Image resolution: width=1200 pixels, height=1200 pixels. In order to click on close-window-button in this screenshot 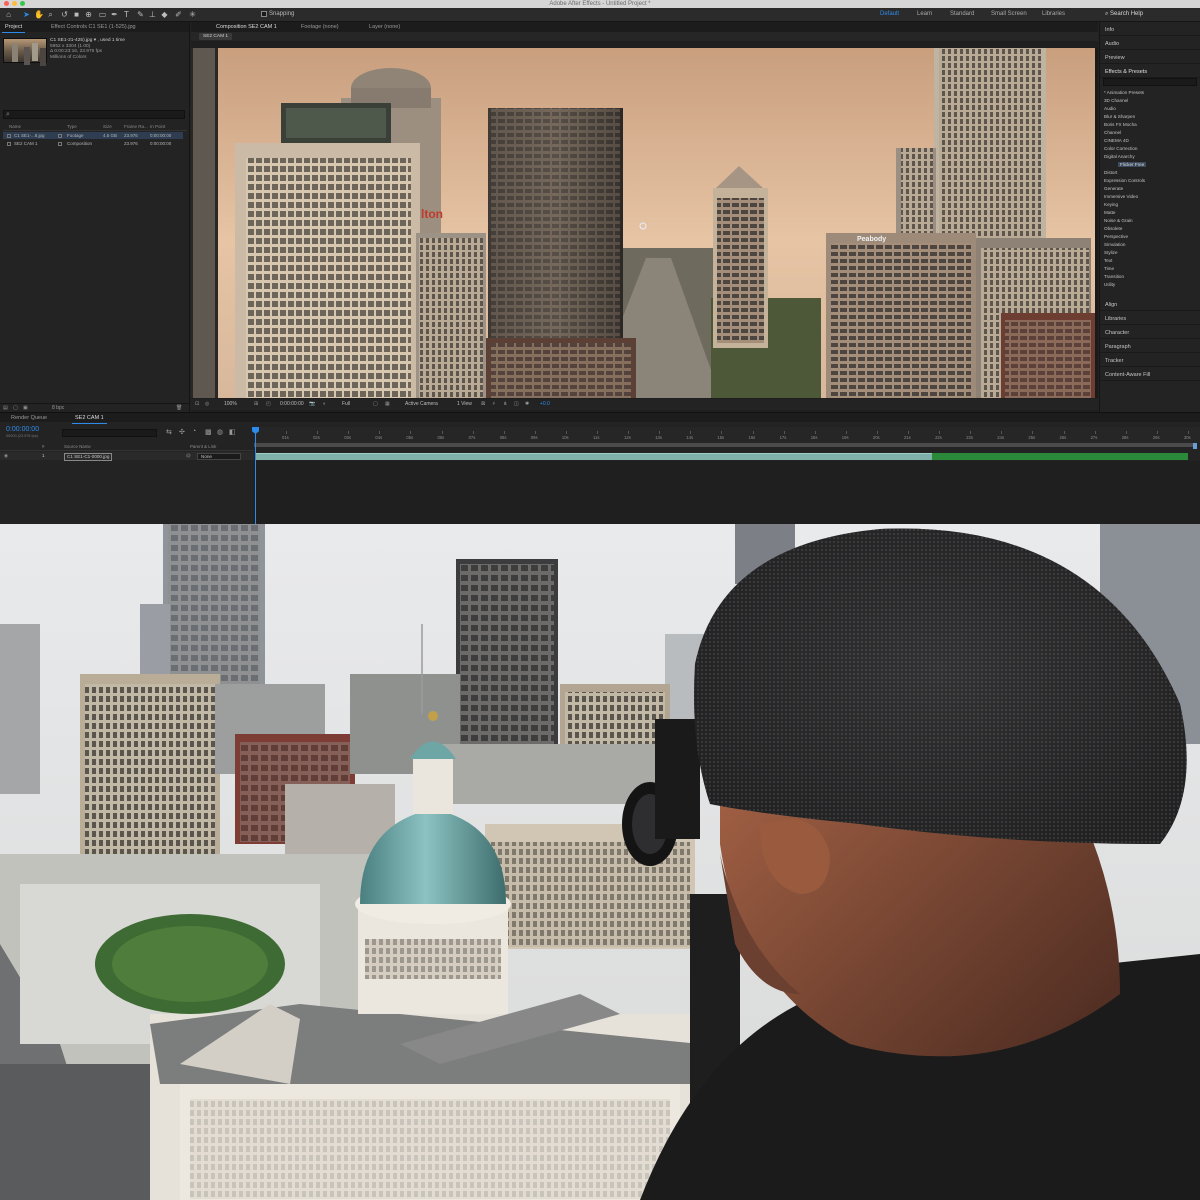, I will do `click(6, 3)`.